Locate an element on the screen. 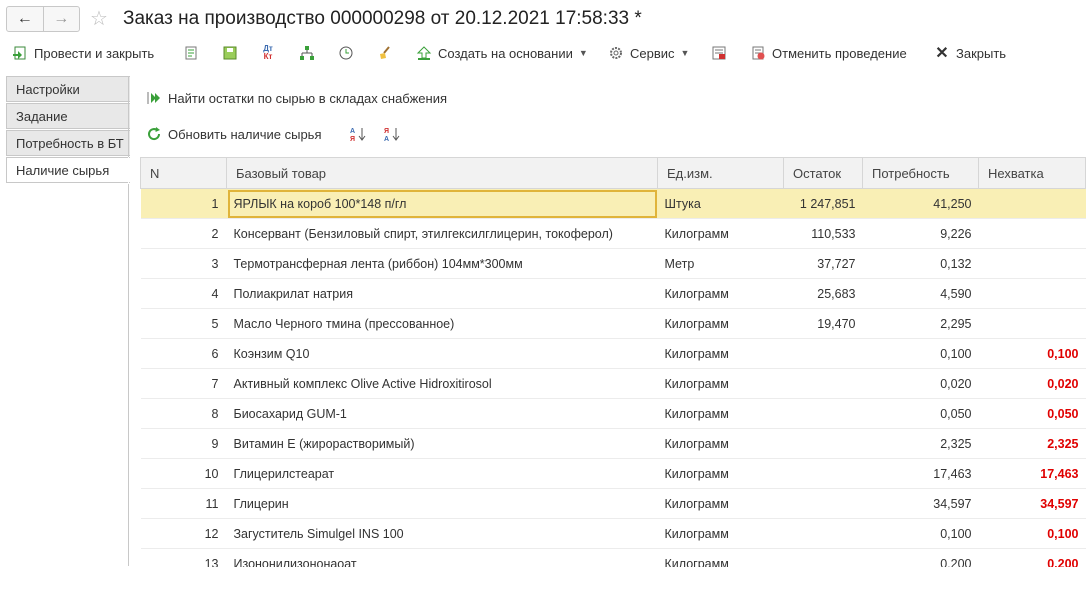 Image resolution: width=1086 pixels, height=608 pixels. cell-need: 34,597 is located at coordinates (920, 503).